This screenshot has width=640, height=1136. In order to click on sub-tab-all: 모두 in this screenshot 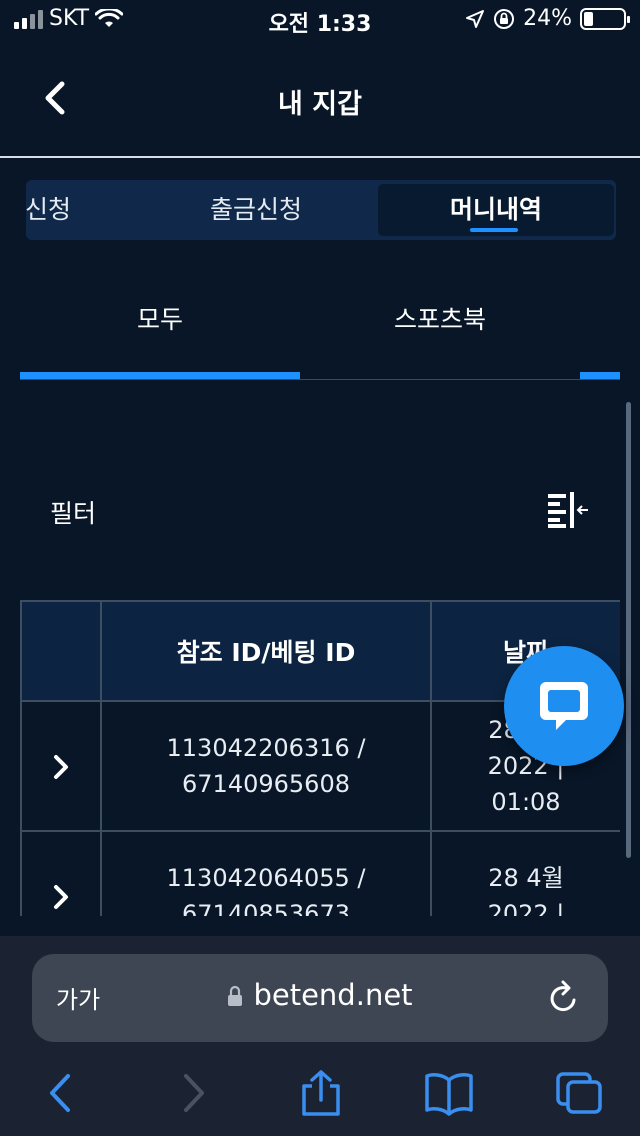, I will do `click(160, 318)`.